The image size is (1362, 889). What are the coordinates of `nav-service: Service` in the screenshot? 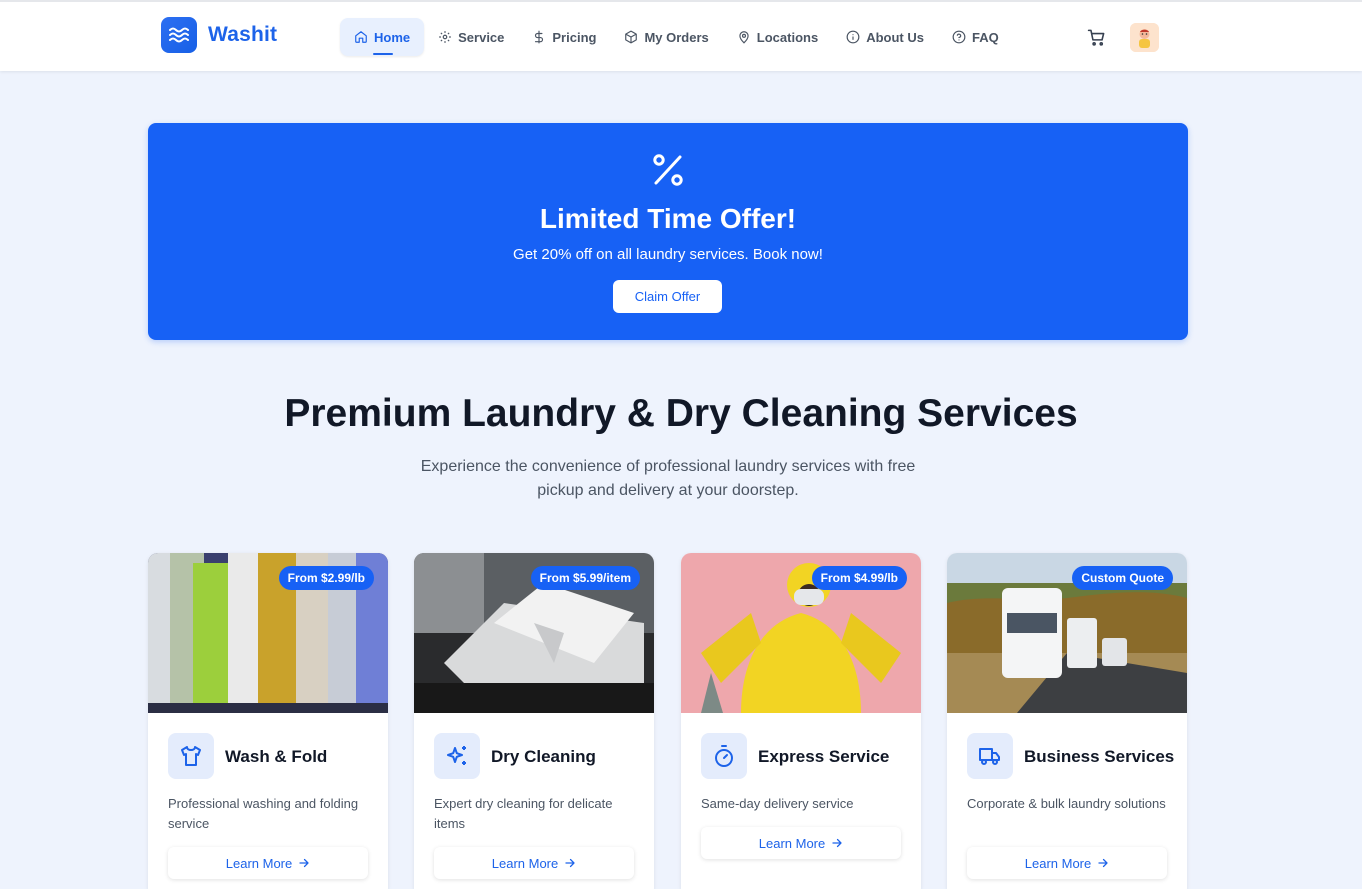 It's located at (471, 37).